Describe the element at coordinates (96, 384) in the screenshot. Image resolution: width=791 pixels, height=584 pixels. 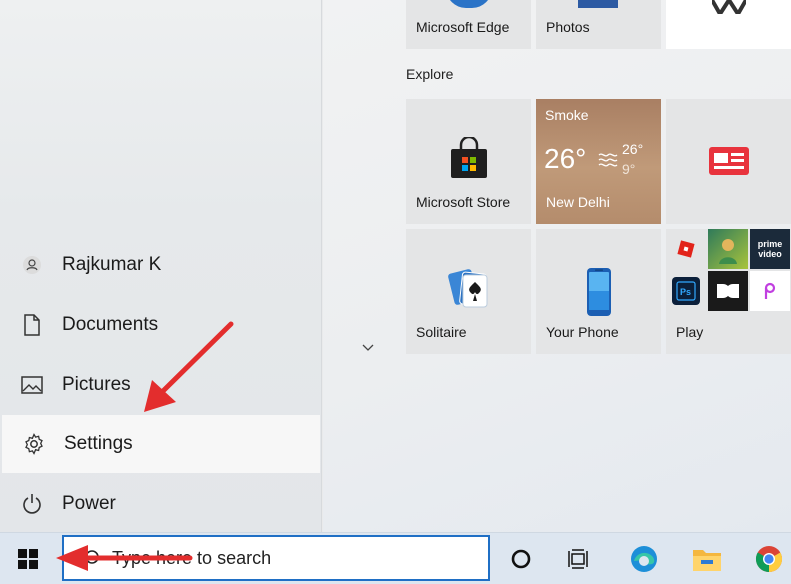
I see `pictures-label: Pictures` at that location.